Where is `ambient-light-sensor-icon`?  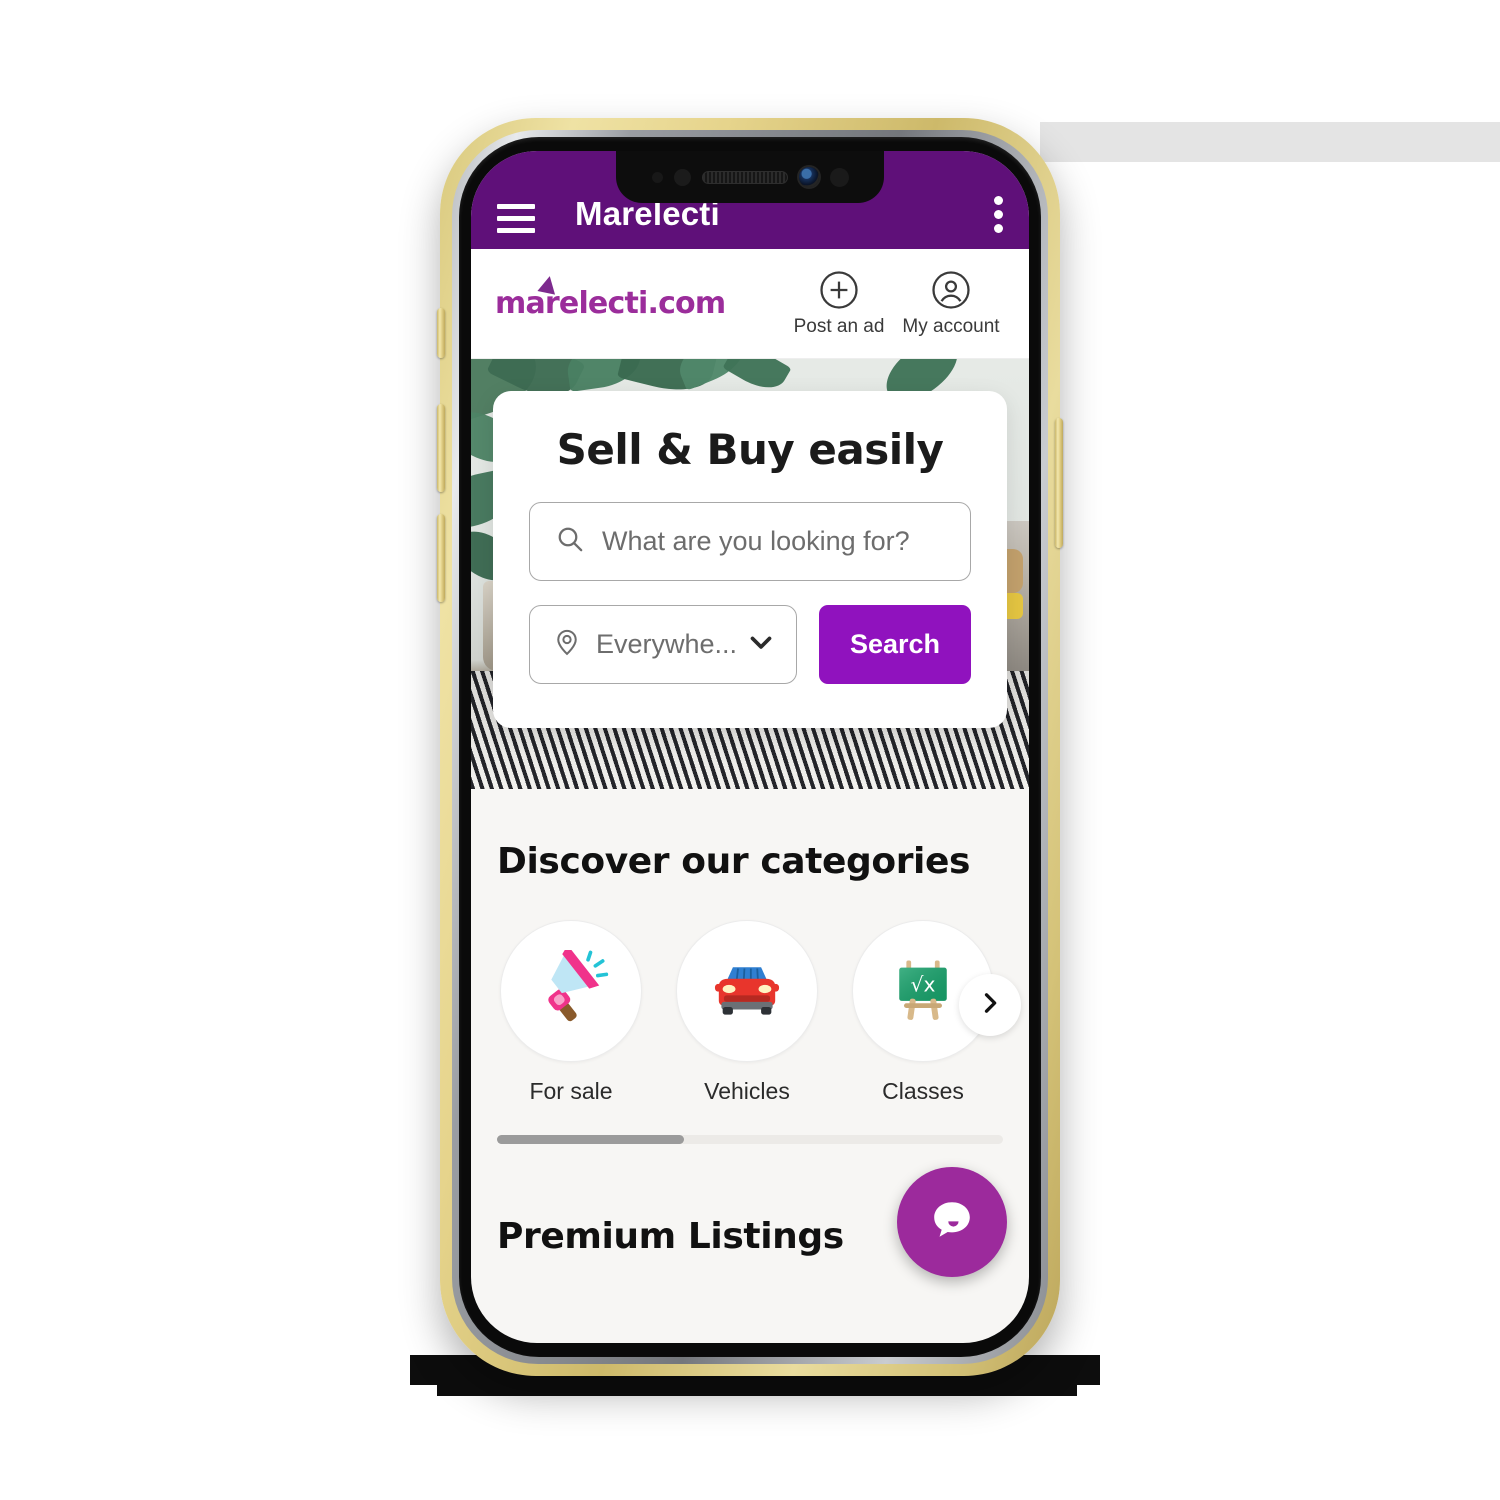
ambient-light-sensor-icon is located at coordinates (682, 177).